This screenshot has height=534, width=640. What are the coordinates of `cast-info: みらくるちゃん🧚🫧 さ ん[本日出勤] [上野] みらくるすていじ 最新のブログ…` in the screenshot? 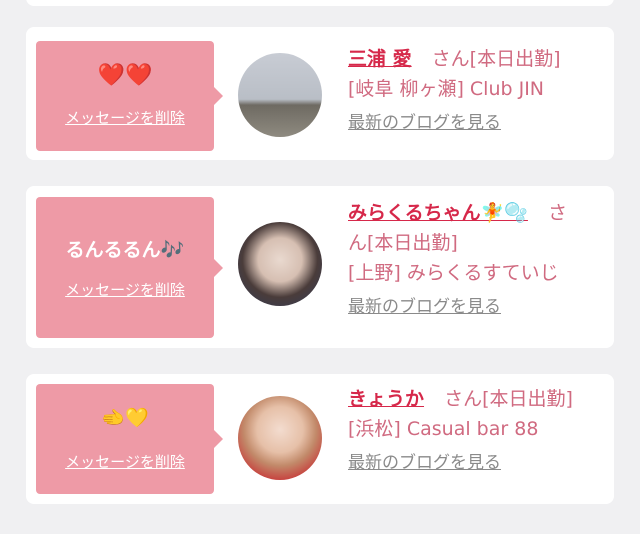 It's located at (474, 260).